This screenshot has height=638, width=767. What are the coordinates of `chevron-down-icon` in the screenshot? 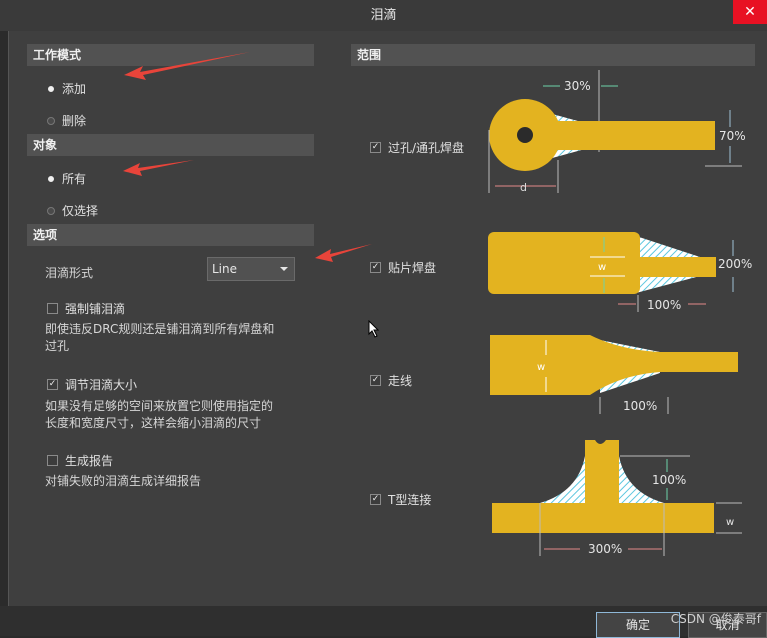 It's located at (284, 269).